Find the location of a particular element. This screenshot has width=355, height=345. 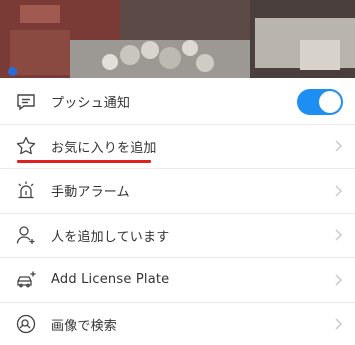

person-add-icon is located at coordinates (26, 235).